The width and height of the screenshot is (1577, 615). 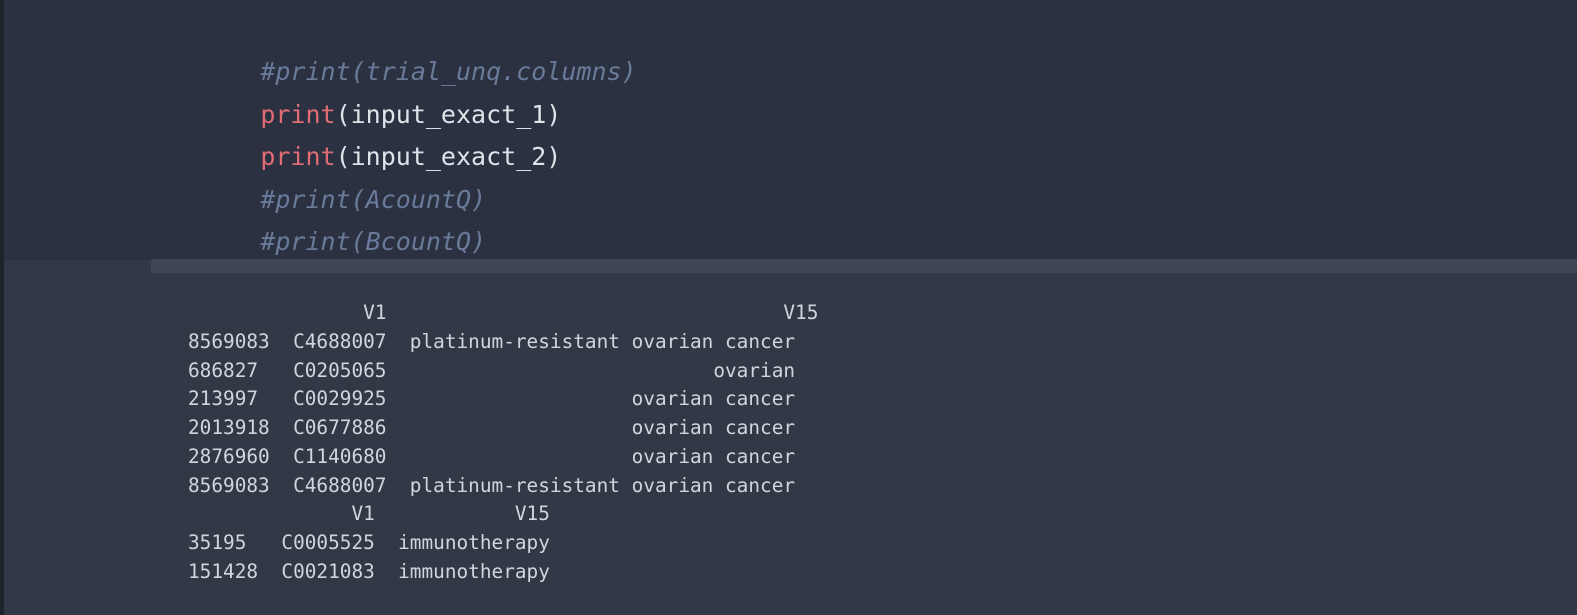 I want to click on output-row: 2013918 C0677886 ovarian cancer, so click(x=492, y=427).